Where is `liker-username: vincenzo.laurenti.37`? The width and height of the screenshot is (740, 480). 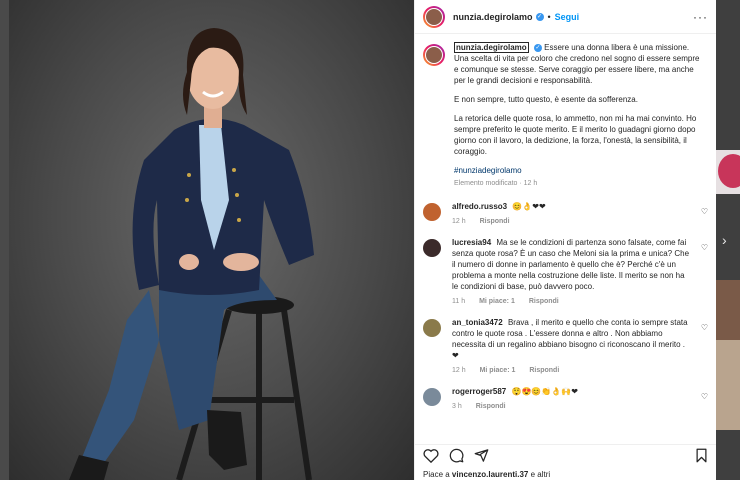 liker-username: vincenzo.laurenti.37 is located at coordinates (490, 474).